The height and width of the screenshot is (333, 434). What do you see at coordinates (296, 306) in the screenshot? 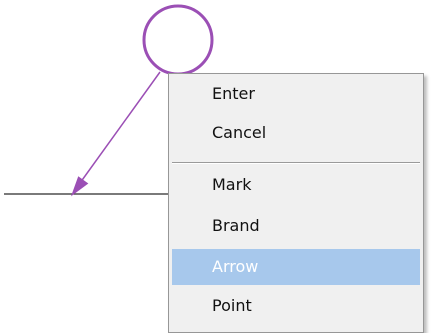
I see `menu-item-point: Point` at bounding box center [296, 306].